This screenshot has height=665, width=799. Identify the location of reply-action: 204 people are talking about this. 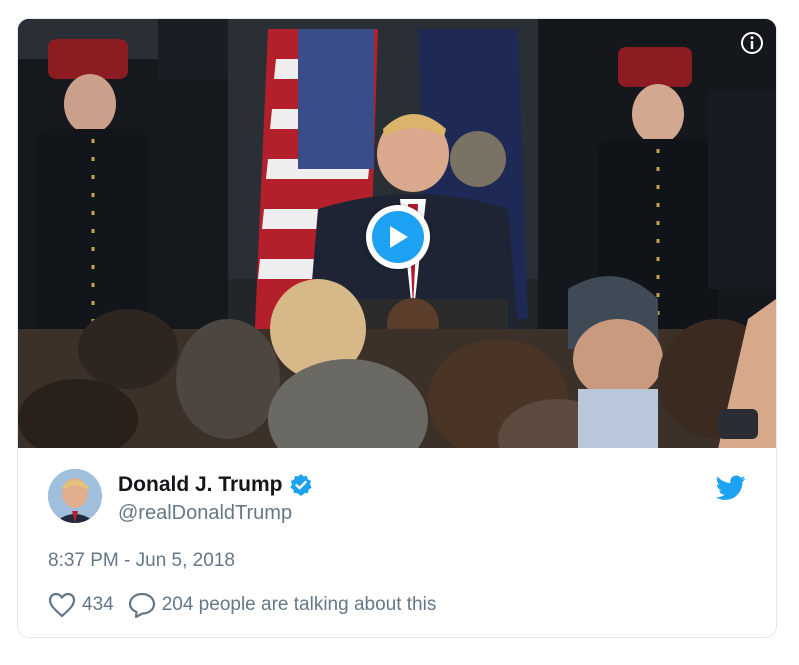
(275, 605).